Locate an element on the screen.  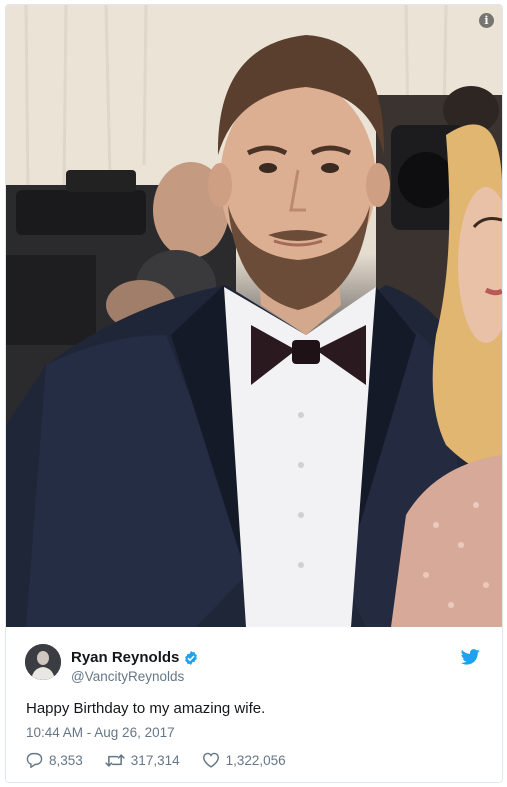
tweet-actions: 8,353 317,314 1,322,056 is located at coordinates (167, 760).